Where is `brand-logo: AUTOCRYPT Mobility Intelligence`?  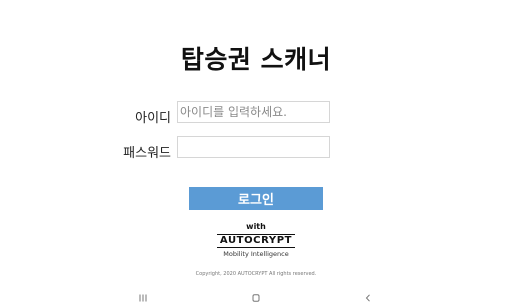
brand-logo: AUTOCRYPT Mobility Intelligence is located at coordinates (256, 246).